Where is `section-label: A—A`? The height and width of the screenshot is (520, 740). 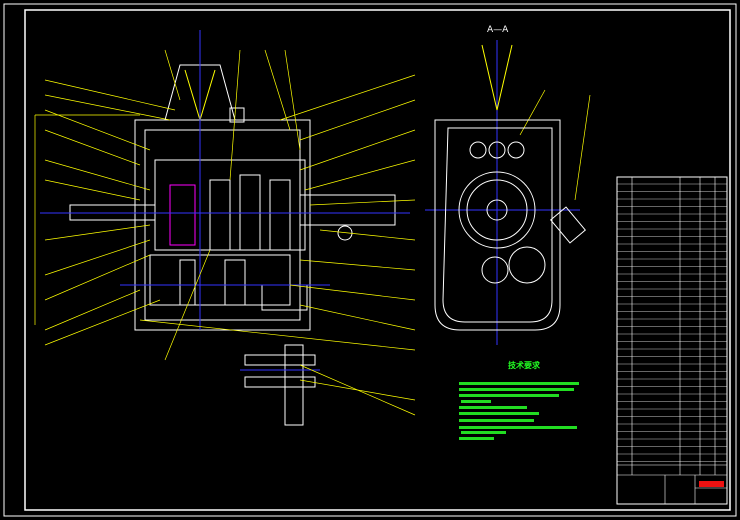 section-label: A—A is located at coordinates (498, 30).